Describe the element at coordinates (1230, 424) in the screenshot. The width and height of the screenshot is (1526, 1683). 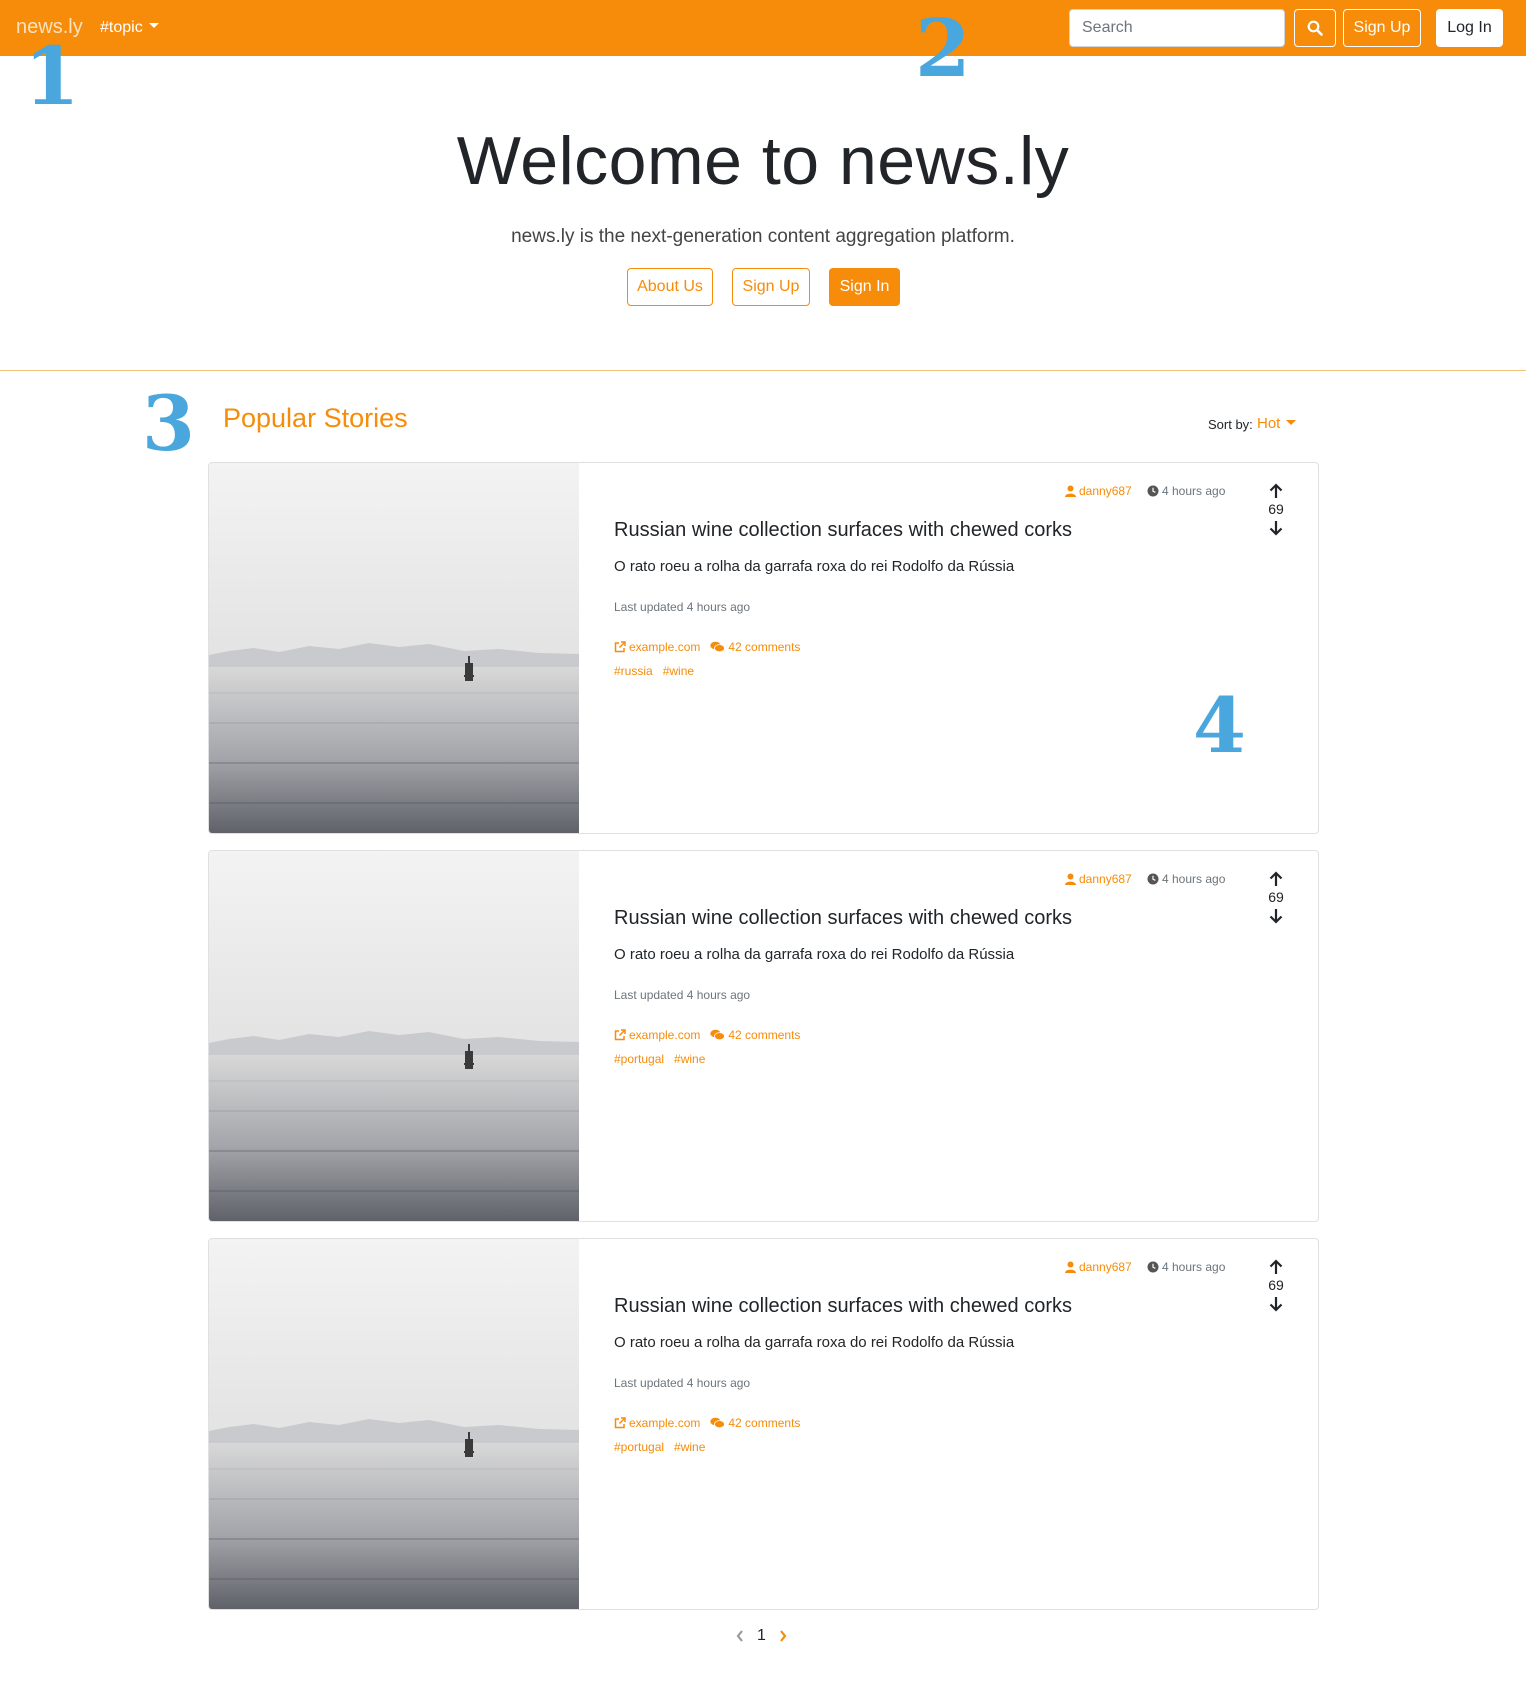
I see `sort-label: Sort by:` at that location.